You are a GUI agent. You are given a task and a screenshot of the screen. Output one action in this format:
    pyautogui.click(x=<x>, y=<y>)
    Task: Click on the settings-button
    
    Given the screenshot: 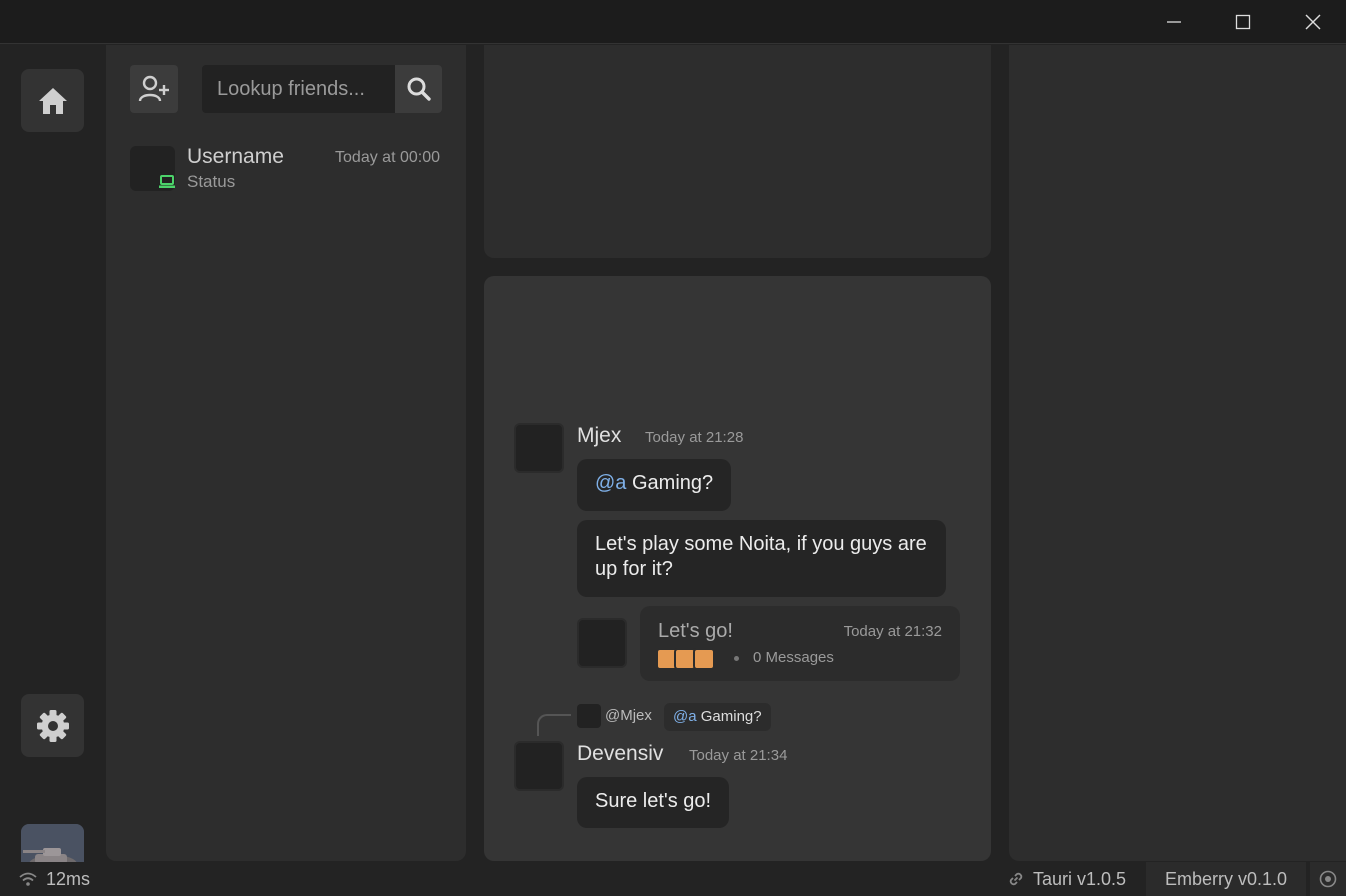 What is the action you would take?
    pyautogui.click(x=52, y=725)
    